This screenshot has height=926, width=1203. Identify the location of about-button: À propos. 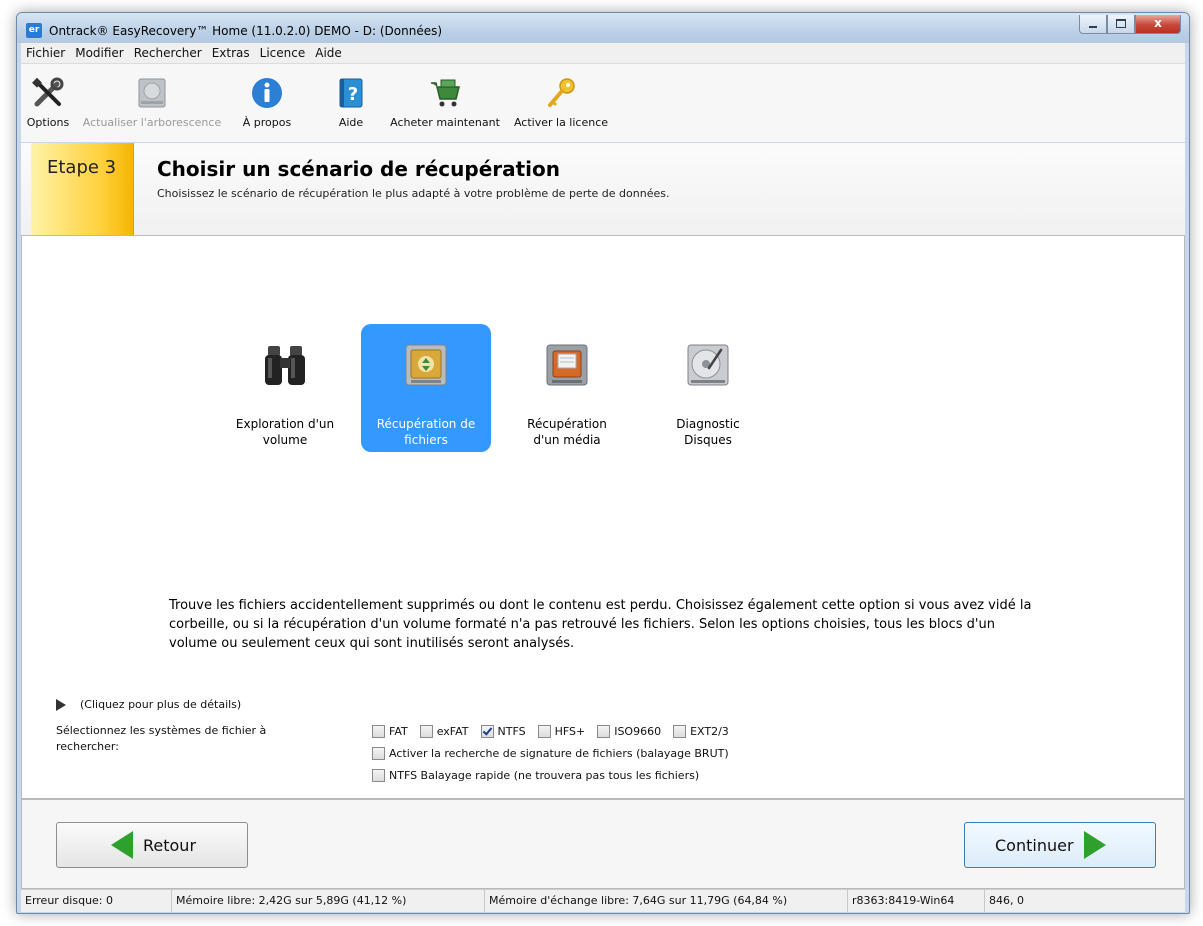
(267, 102).